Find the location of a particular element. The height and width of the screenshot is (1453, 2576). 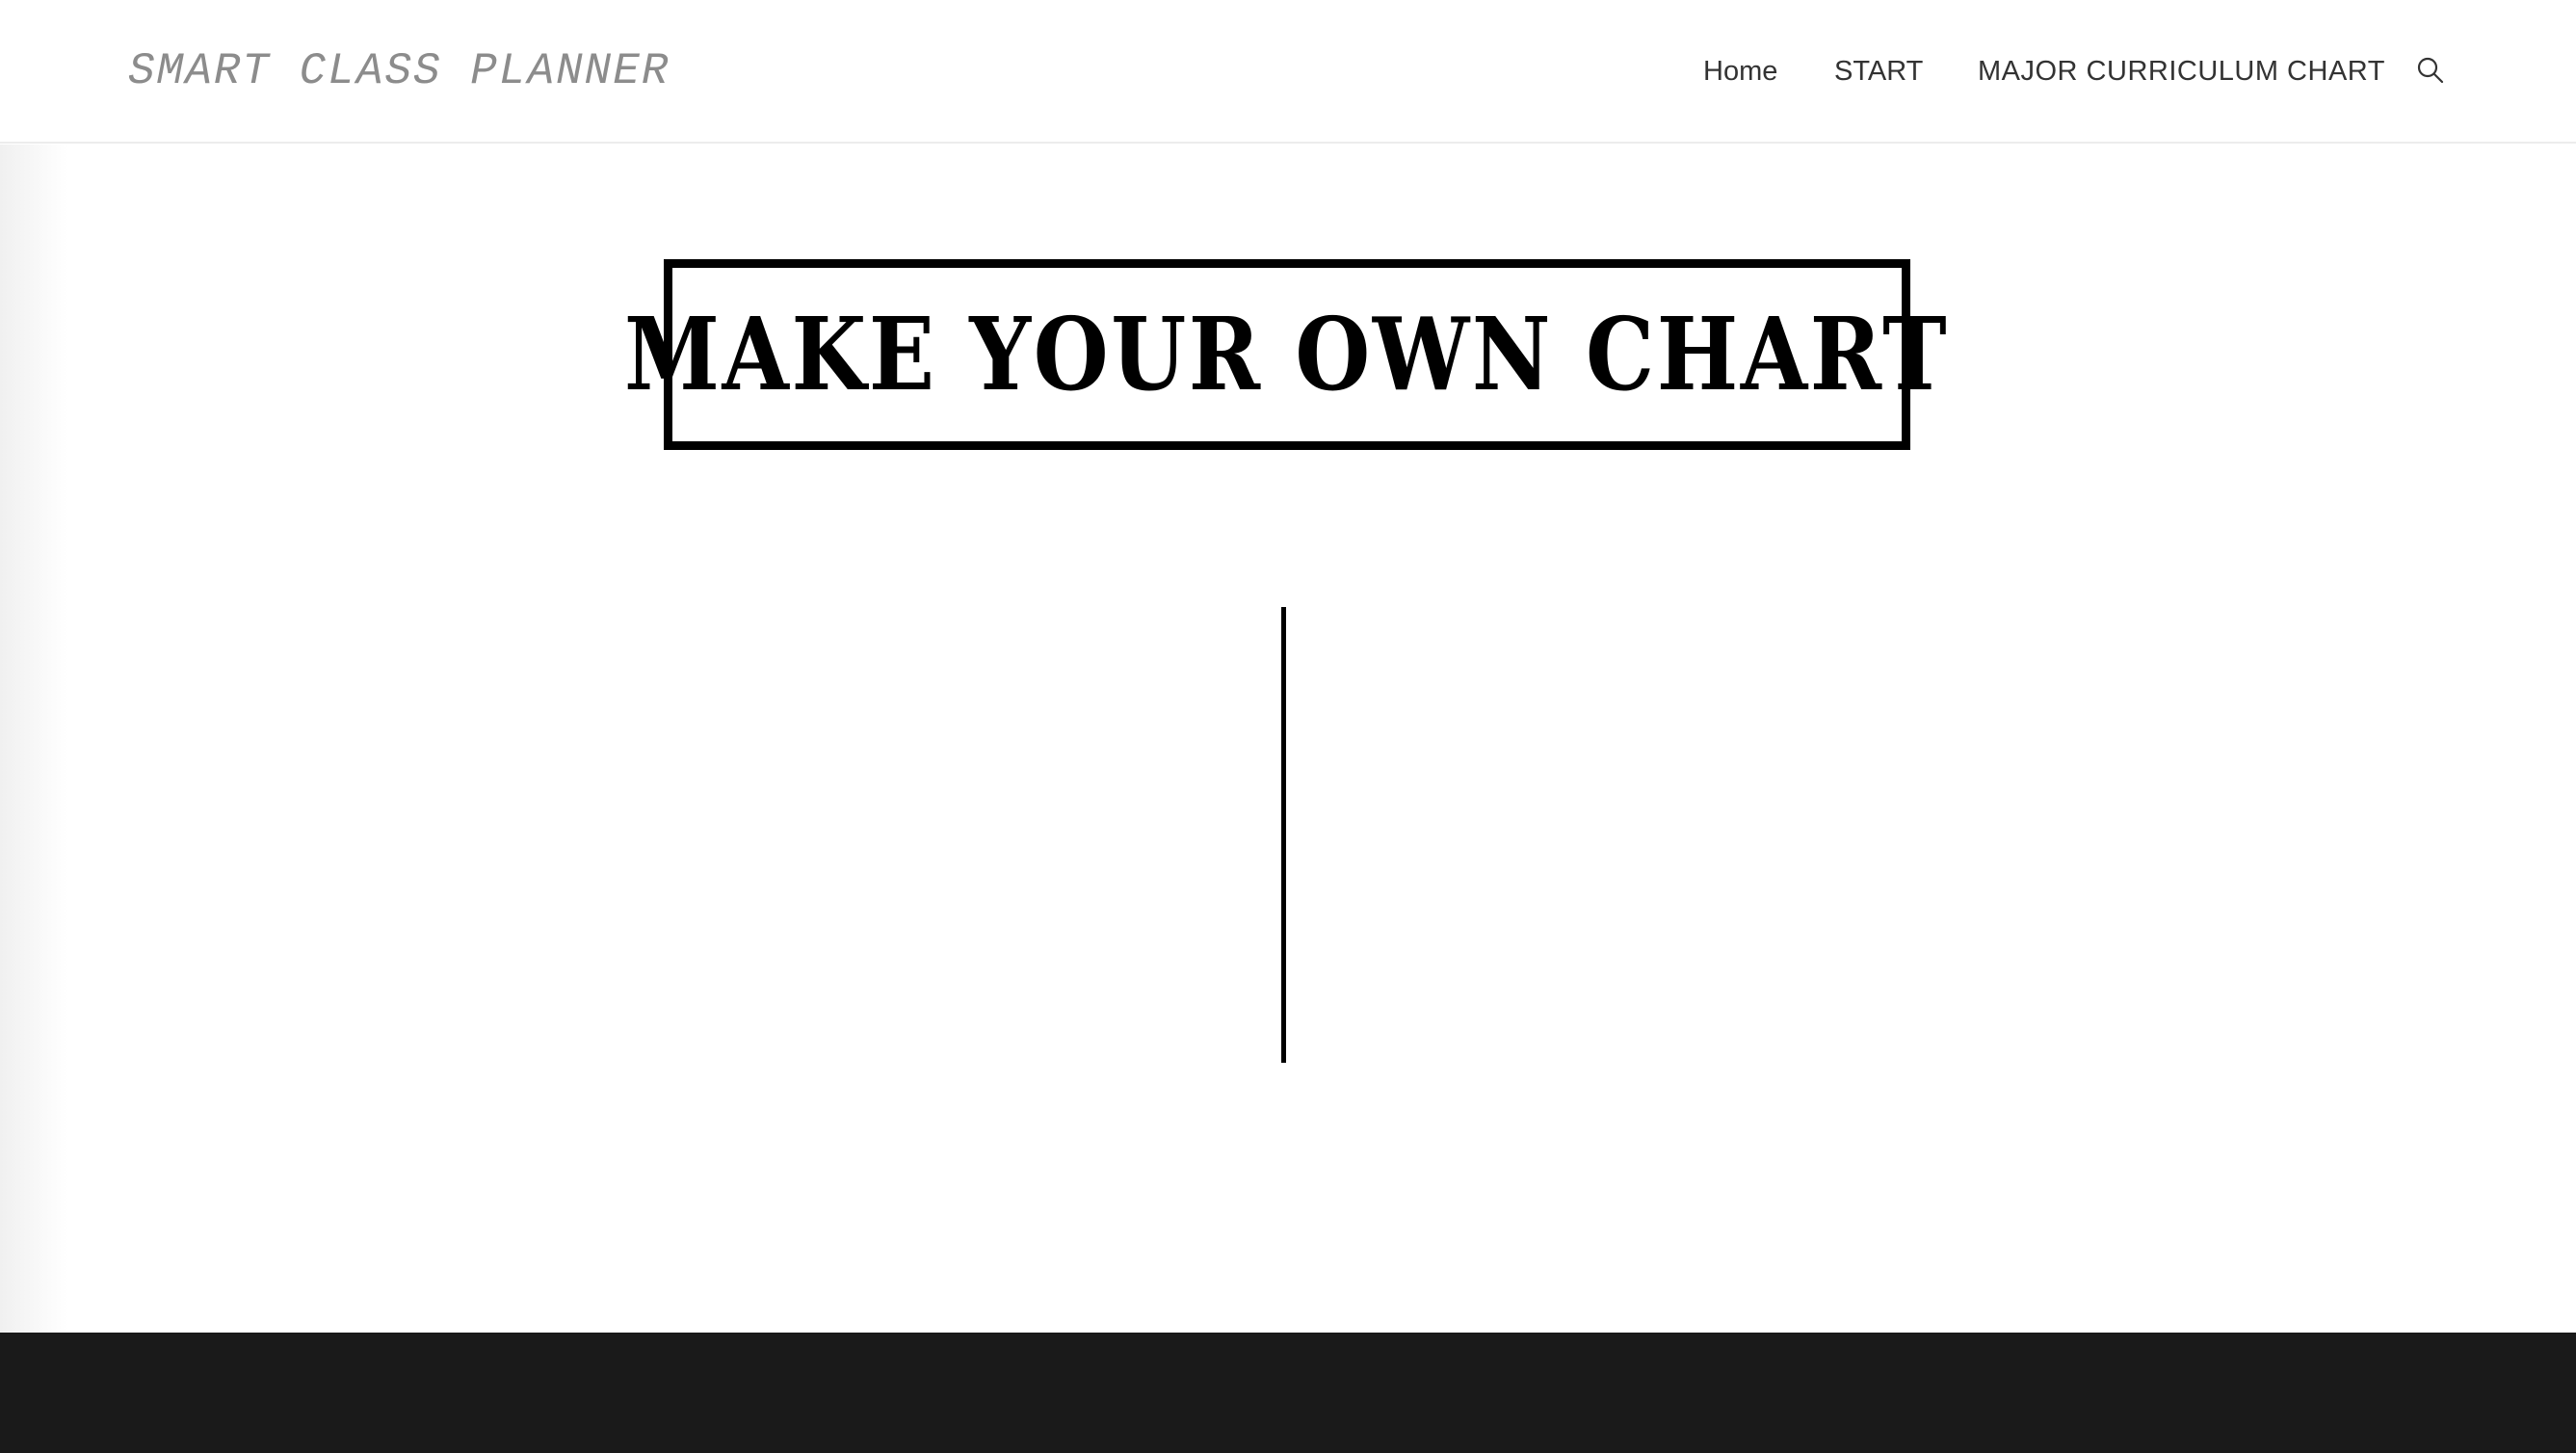

page-title: MAKE YOUR OWN CHART is located at coordinates (1287, 354).